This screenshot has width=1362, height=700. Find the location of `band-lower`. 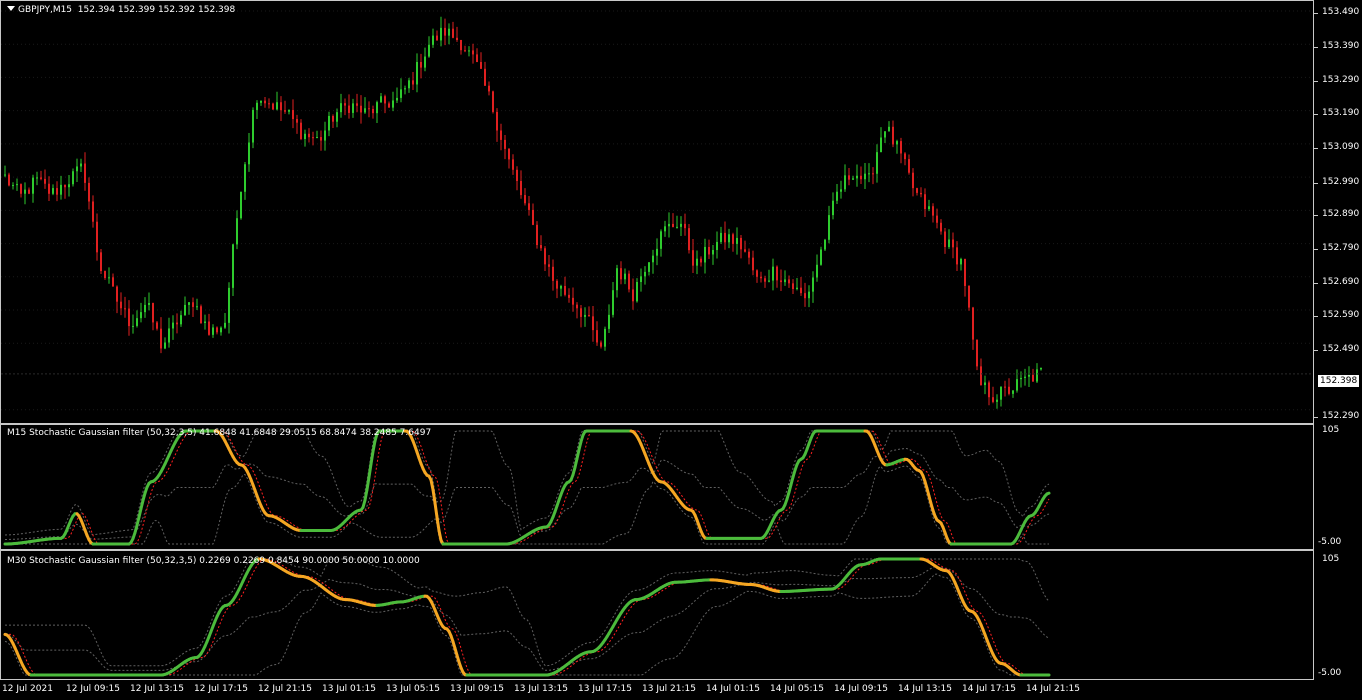

band-lower is located at coordinates (526, 624).